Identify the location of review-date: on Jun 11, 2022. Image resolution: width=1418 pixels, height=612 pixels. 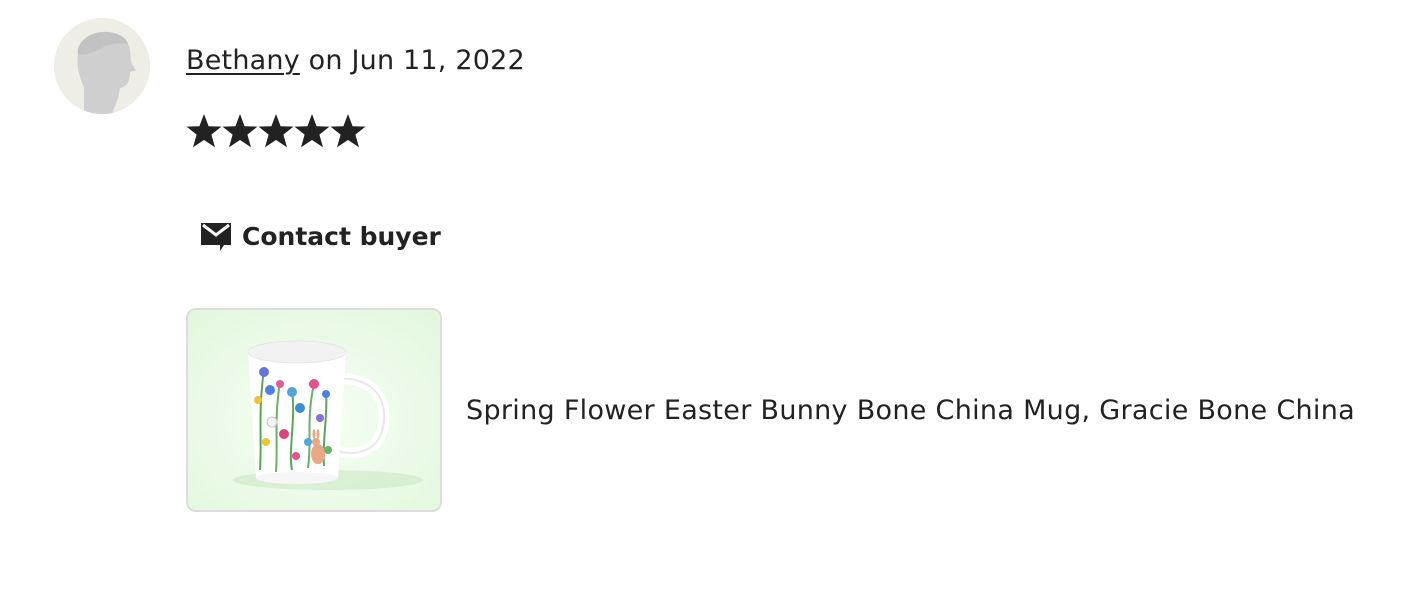
(412, 60).